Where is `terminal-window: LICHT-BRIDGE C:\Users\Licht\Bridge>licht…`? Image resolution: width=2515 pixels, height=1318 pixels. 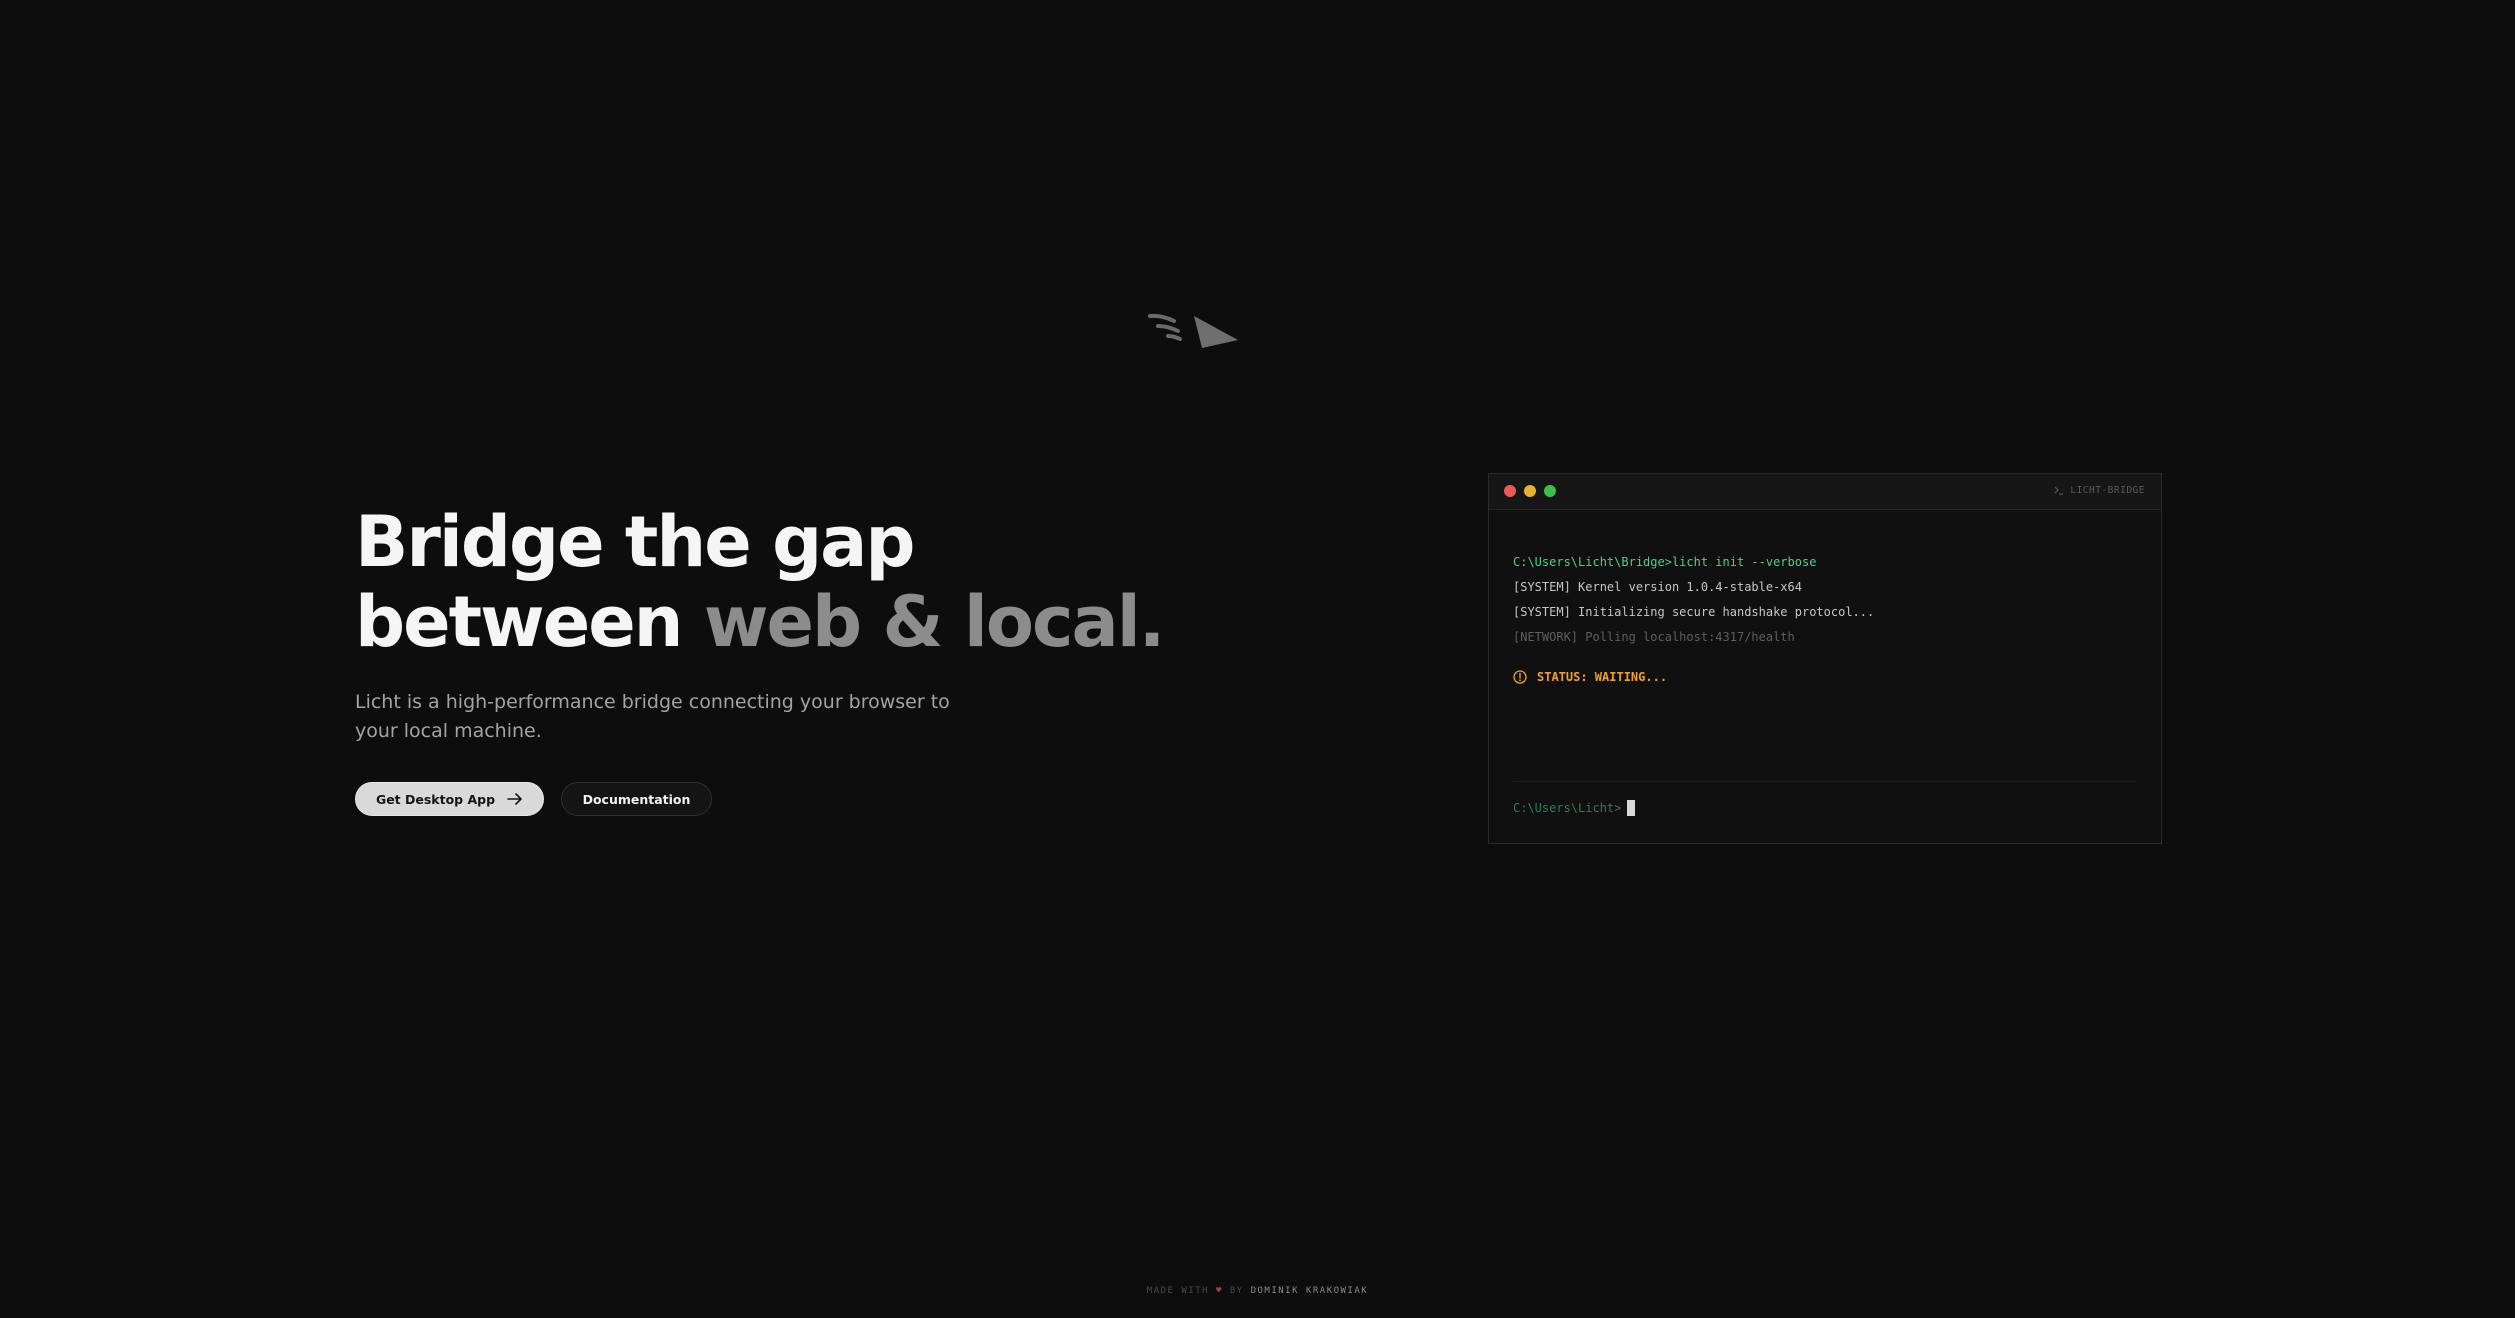
terminal-window: LICHT-BRIDGE C:\Users\Licht\Bridge>licht… is located at coordinates (1825, 658).